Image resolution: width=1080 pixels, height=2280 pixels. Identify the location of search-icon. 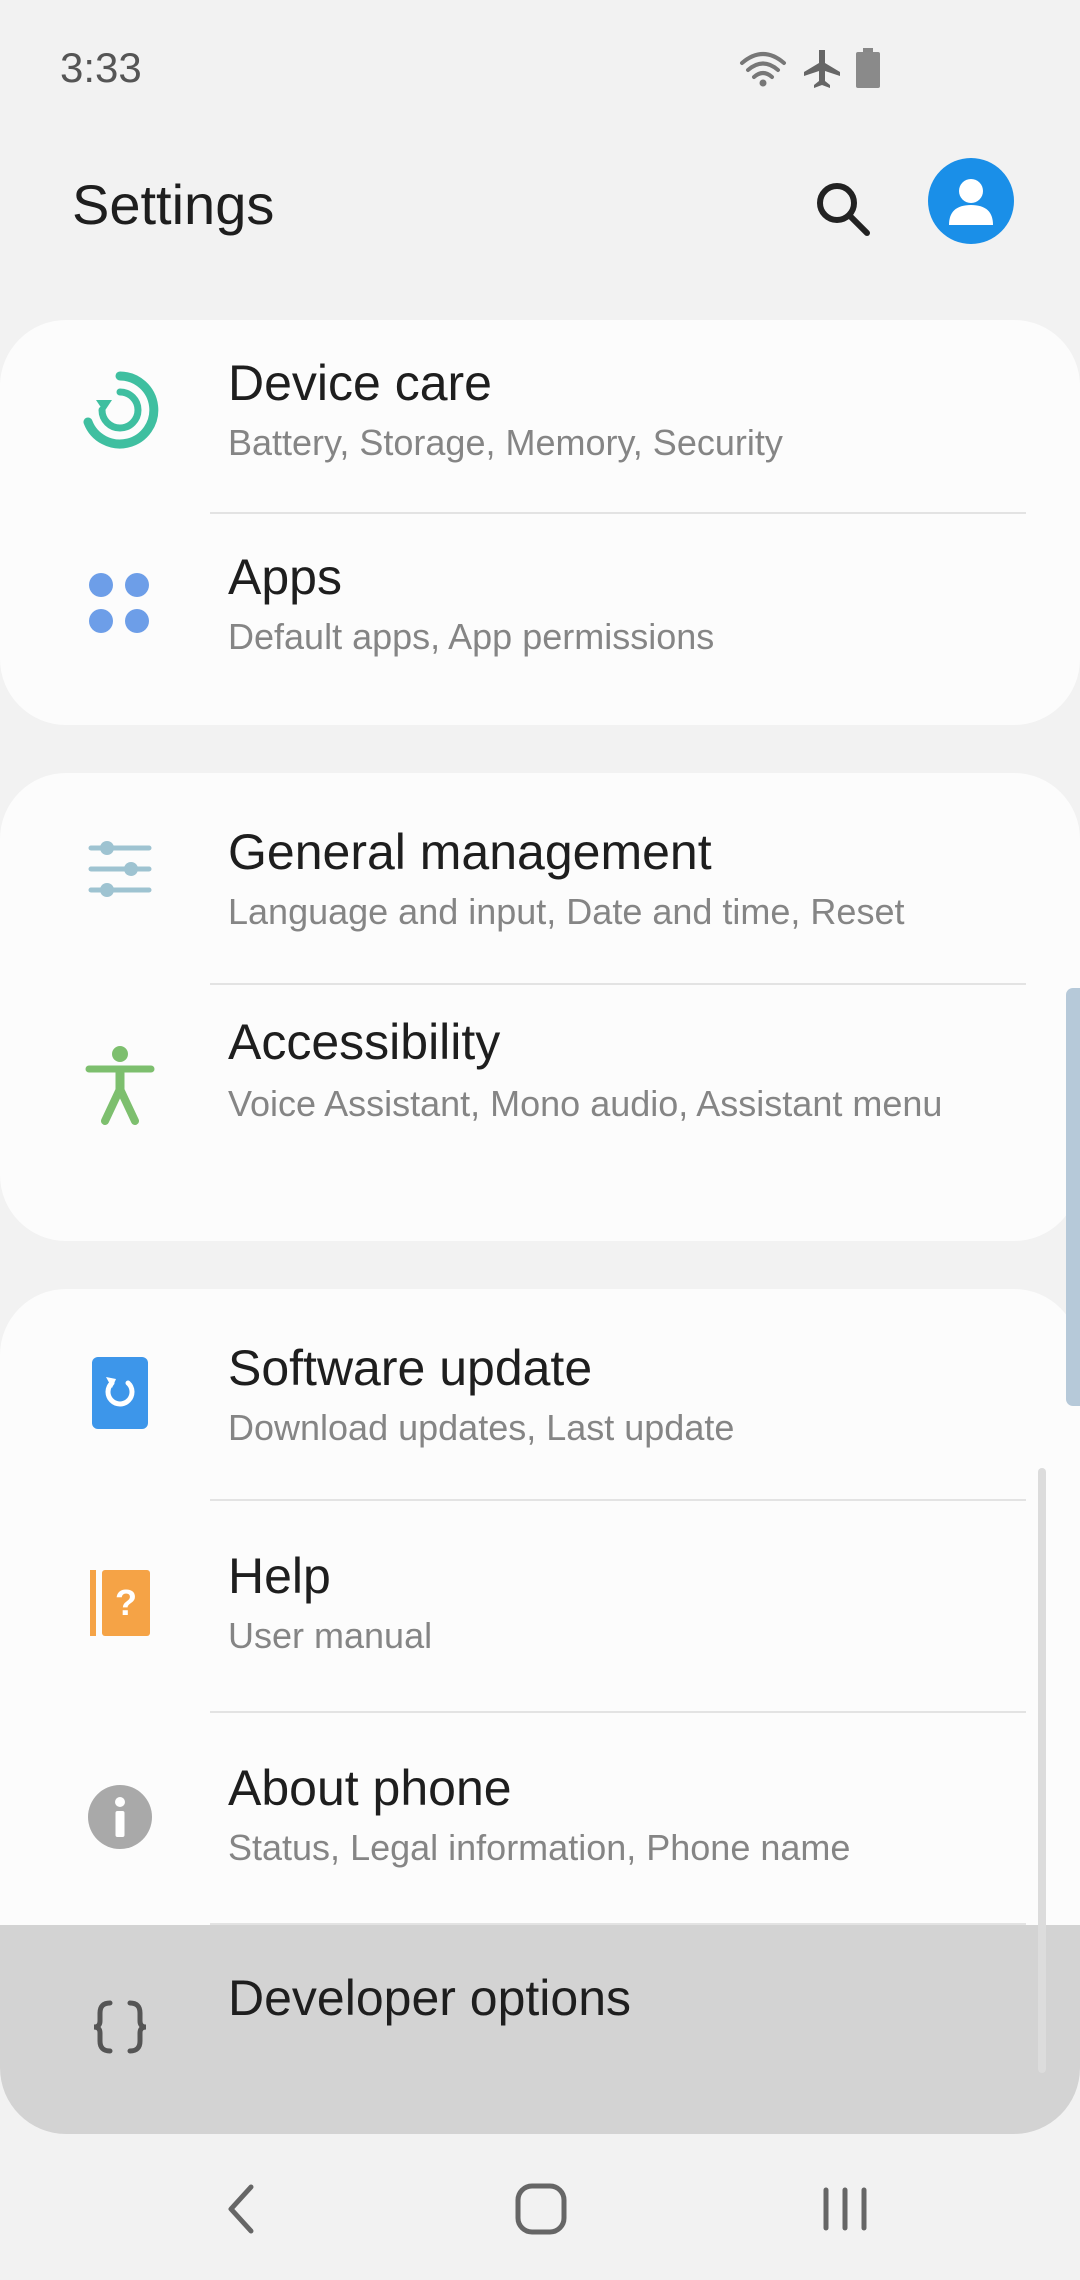
(843, 209).